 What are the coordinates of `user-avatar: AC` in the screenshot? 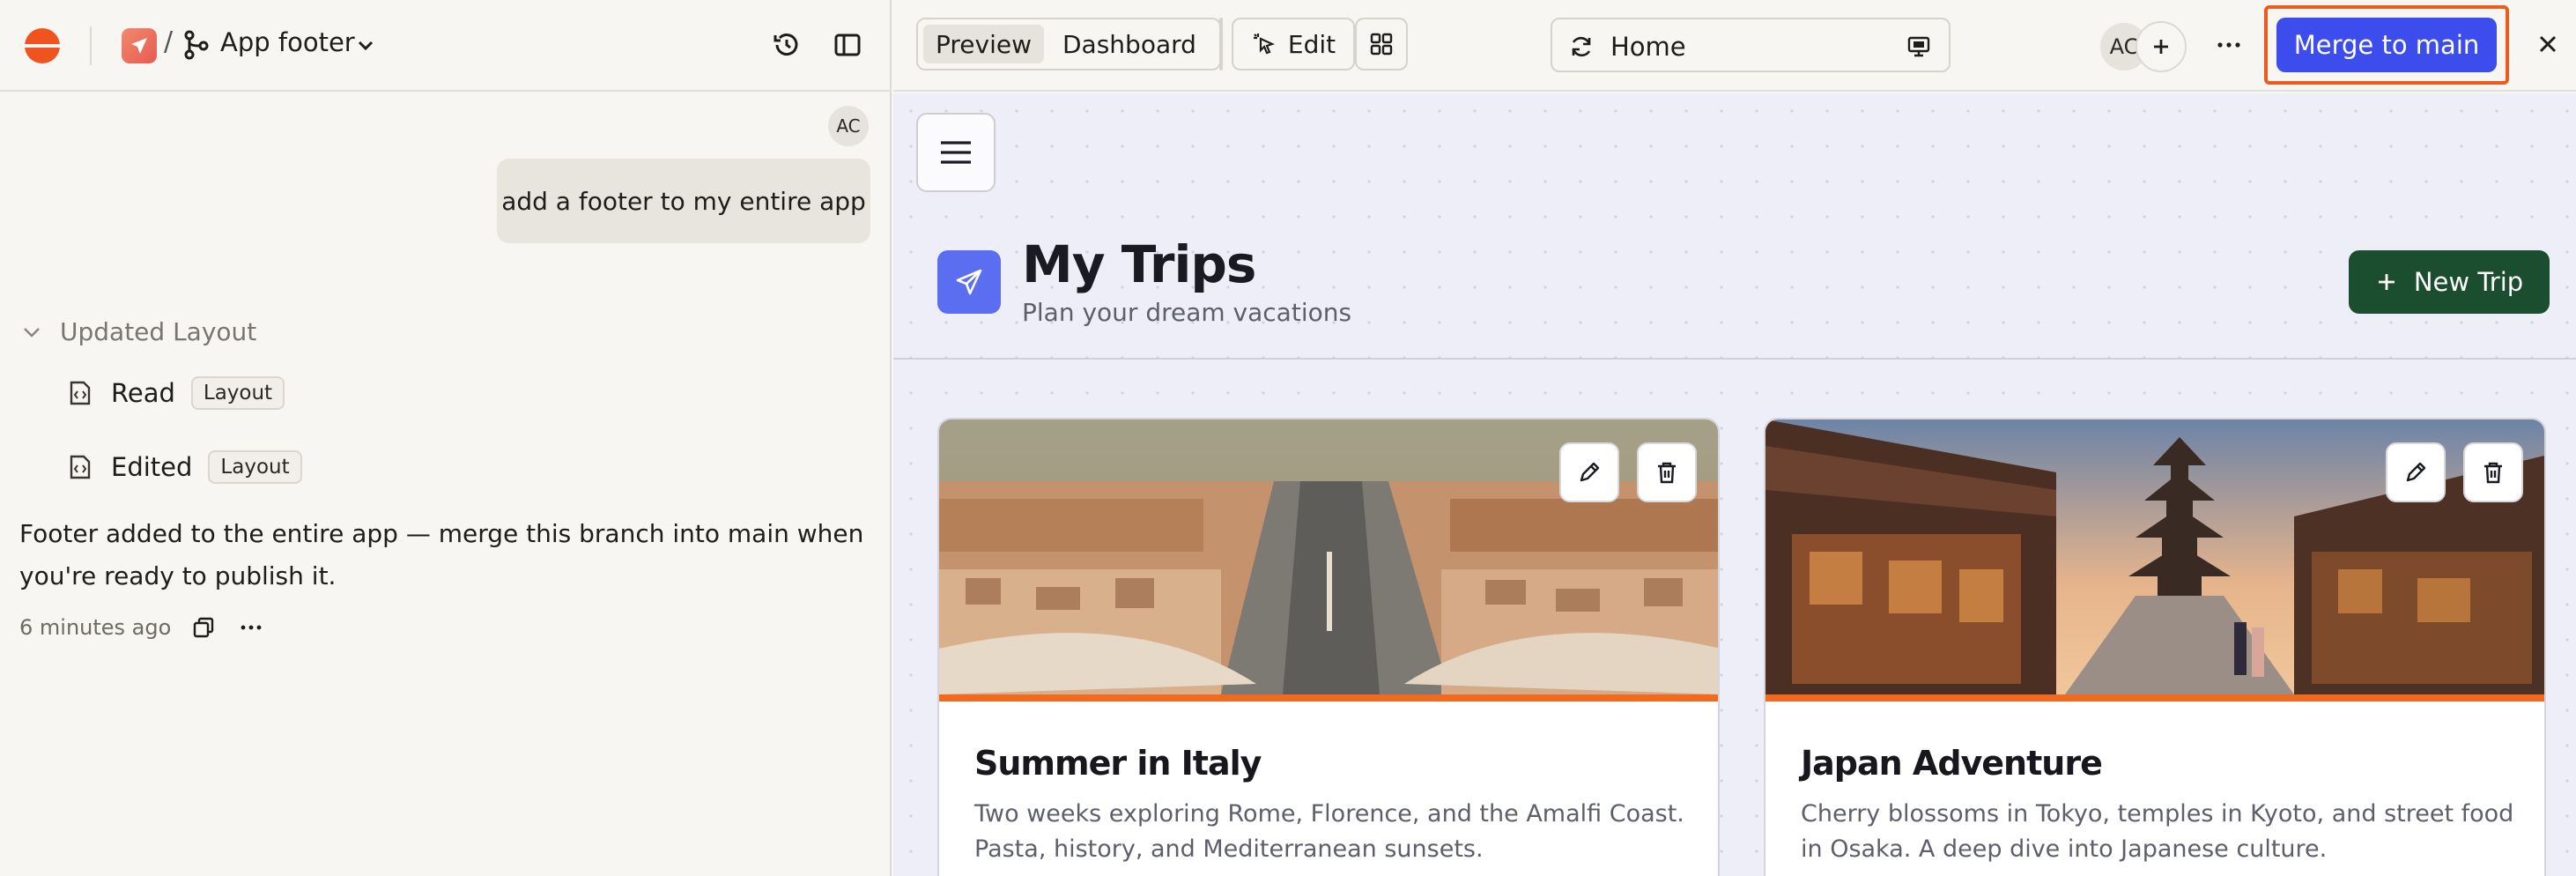 It's located at (849, 126).